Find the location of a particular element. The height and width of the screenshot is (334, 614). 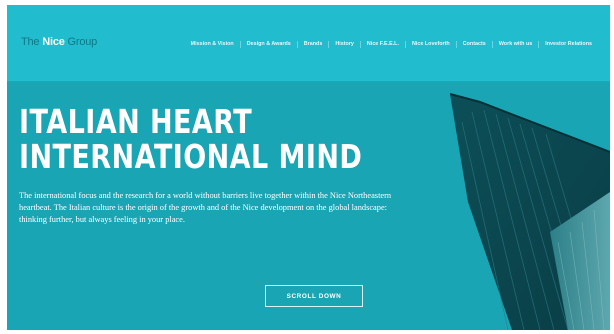

nav-item-mission-vision: Mission & Vision is located at coordinates (212, 44).